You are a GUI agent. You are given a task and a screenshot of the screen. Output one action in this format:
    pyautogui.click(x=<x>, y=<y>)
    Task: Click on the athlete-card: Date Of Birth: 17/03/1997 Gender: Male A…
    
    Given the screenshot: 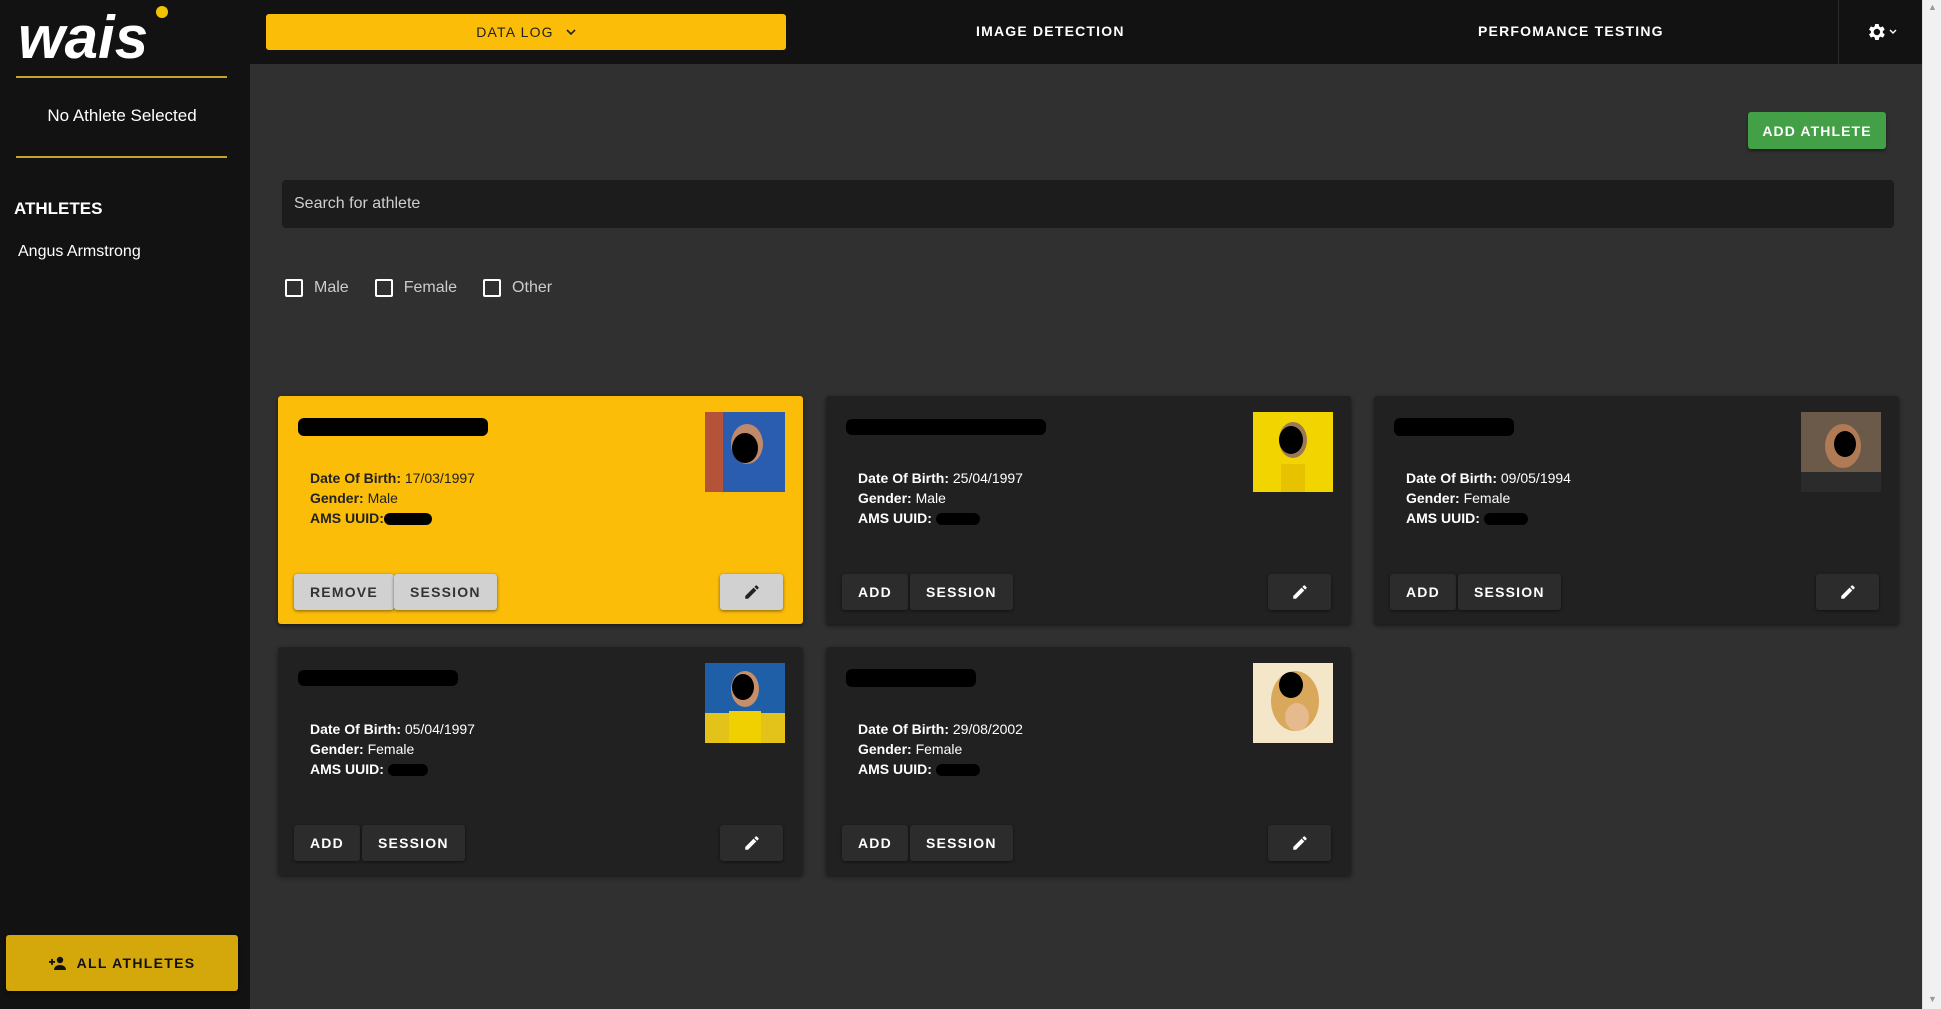 What is the action you would take?
    pyautogui.click(x=540, y=510)
    